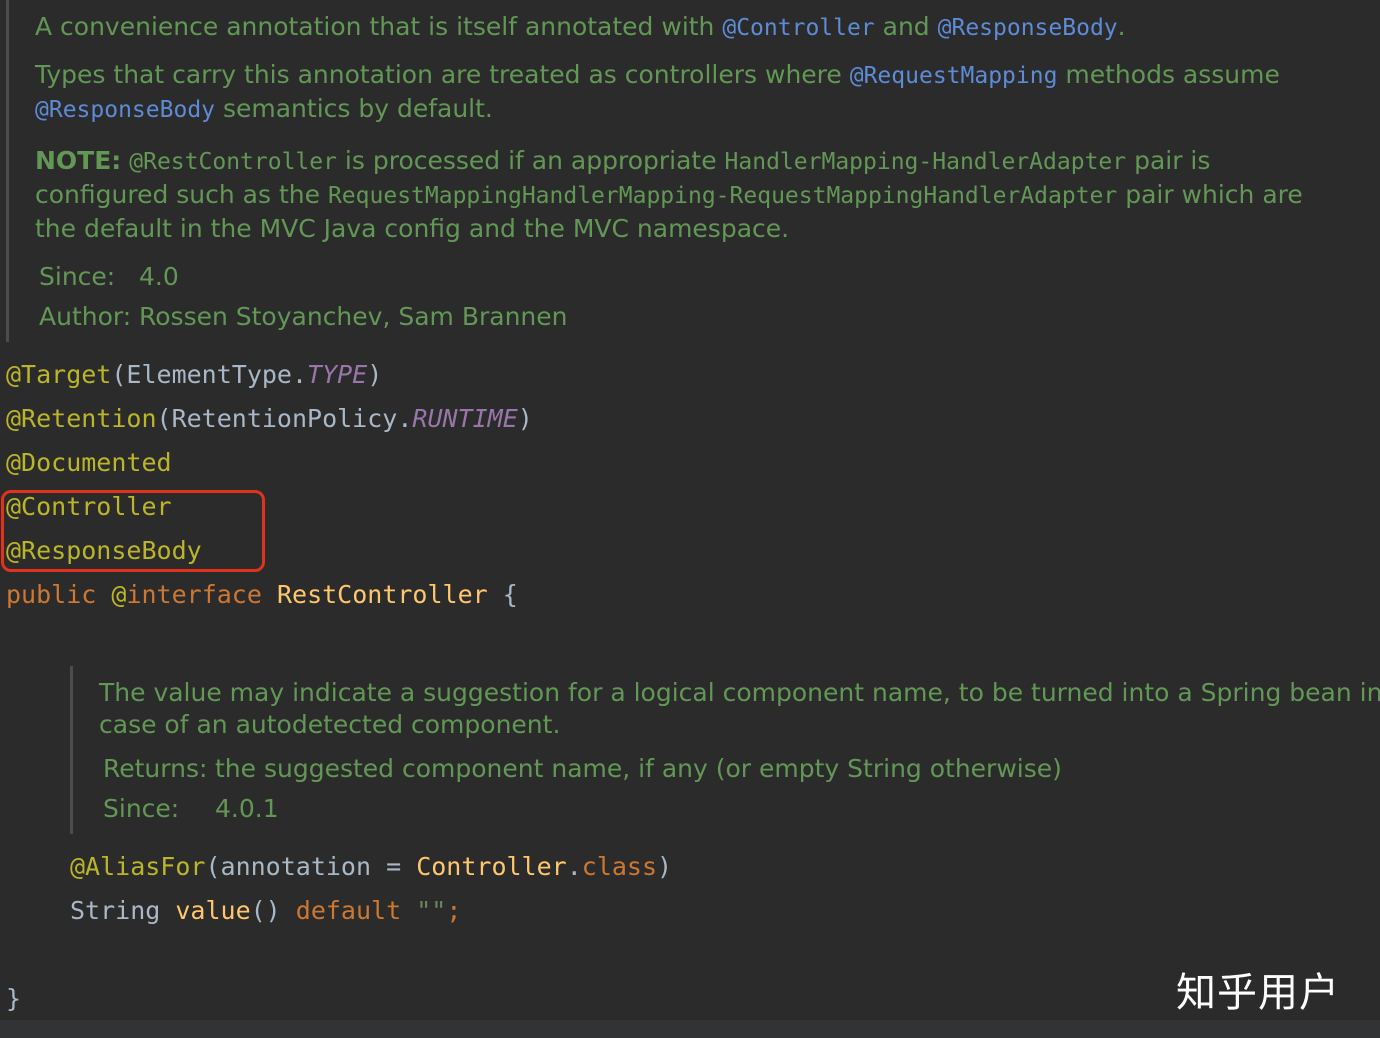 The image size is (1380, 1038). I want to click on code-line-value-method: String value() default "";, so click(265, 911).